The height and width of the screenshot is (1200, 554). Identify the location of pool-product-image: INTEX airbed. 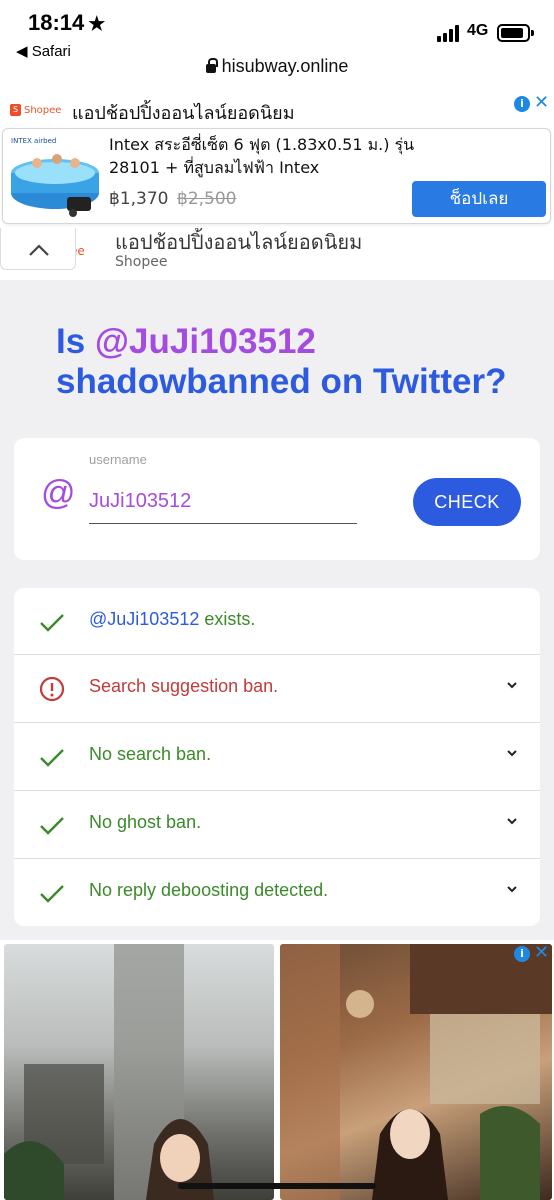
(56, 176).